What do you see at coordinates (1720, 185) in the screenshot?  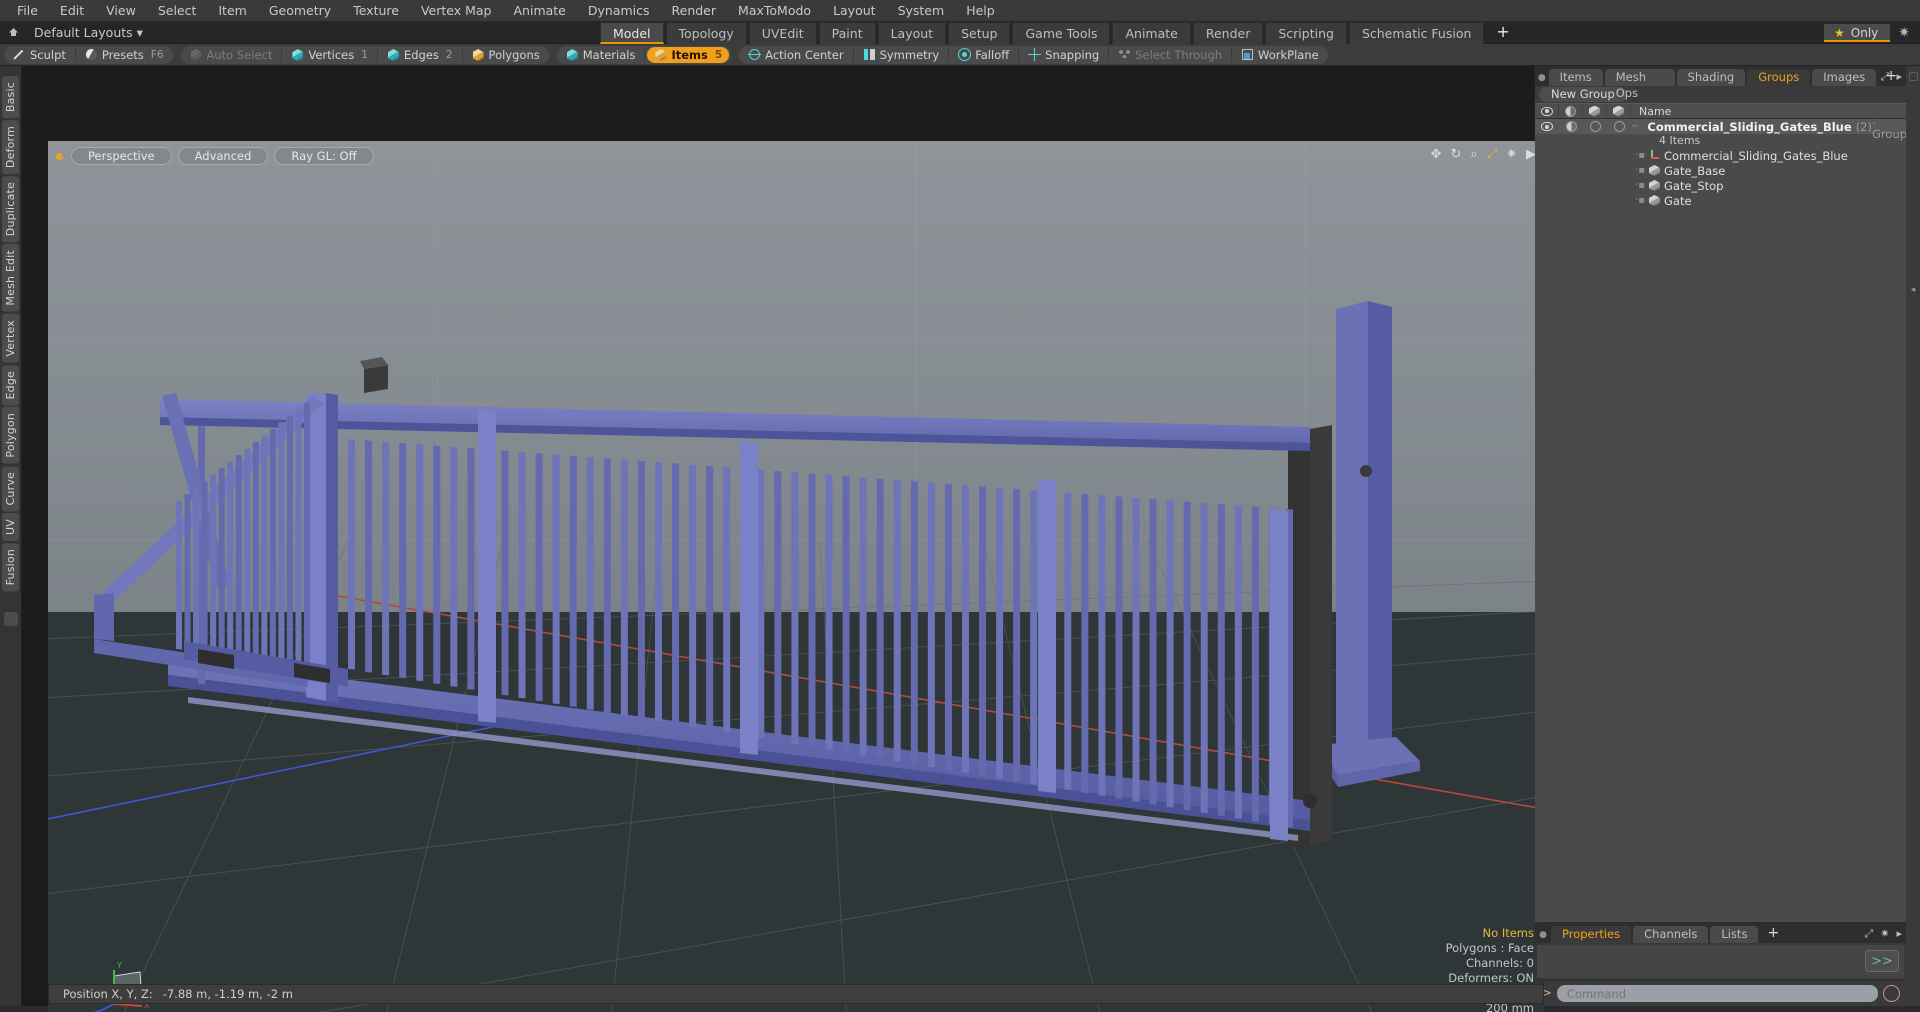 I see `list-item: ·▪ Gate_Stop` at bounding box center [1720, 185].